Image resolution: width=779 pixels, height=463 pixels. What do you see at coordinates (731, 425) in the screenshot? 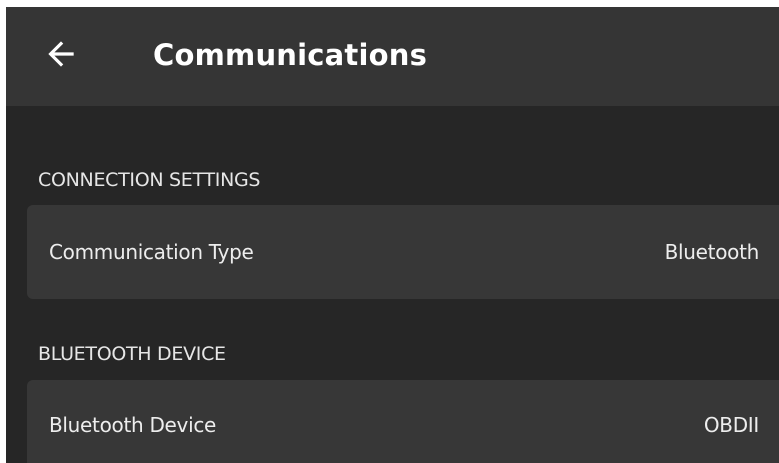
I see `bluetooth-device-value: OBDII` at bounding box center [731, 425].